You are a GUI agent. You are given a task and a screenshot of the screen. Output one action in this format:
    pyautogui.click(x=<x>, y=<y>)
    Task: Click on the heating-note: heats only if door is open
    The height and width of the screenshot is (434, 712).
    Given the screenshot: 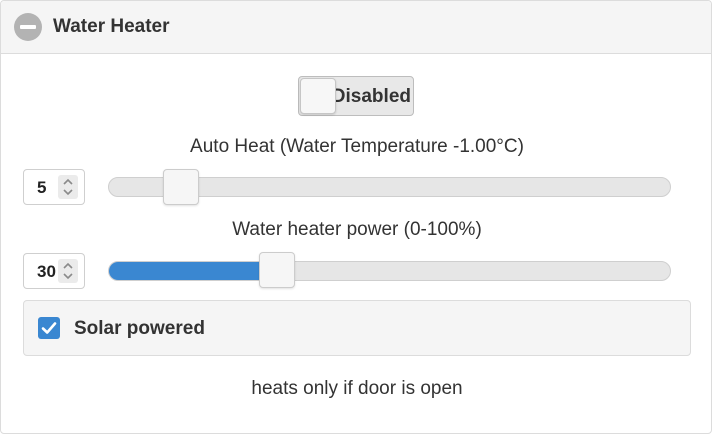 What is the action you would take?
    pyautogui.click(x=357, y=388)
    